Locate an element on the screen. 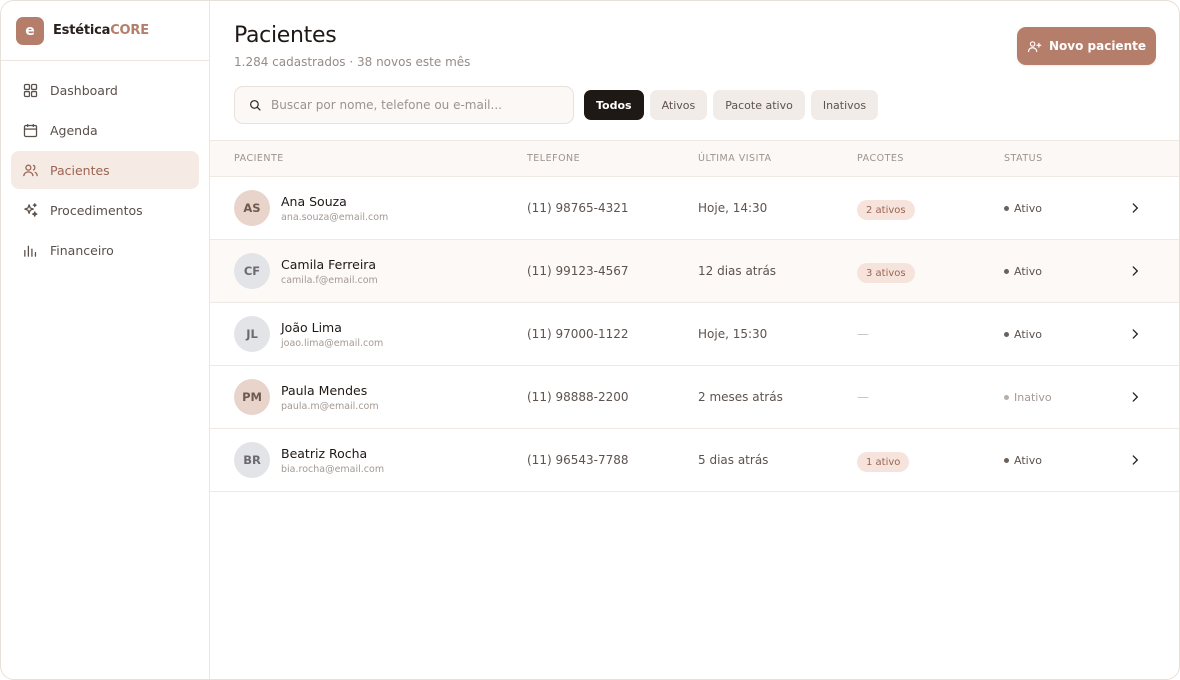 The image size is (1180, 680). filter-chips: Todos Ativos Pacote ativo Inativos is located at coordinates (731, 105).